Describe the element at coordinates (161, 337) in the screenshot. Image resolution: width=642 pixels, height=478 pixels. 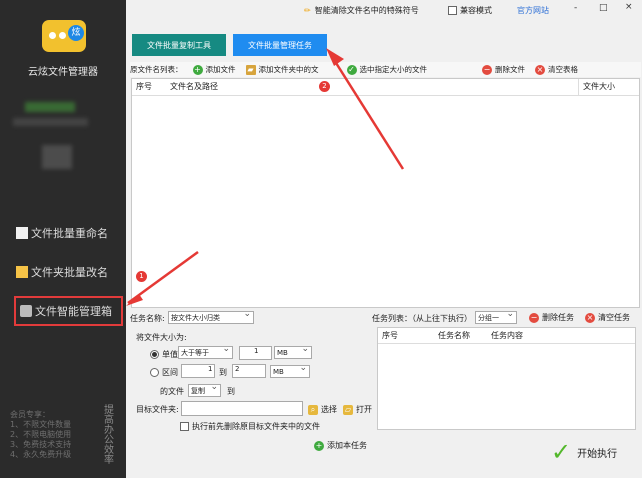
I see `size-label: 将文件大小为:` at that location.